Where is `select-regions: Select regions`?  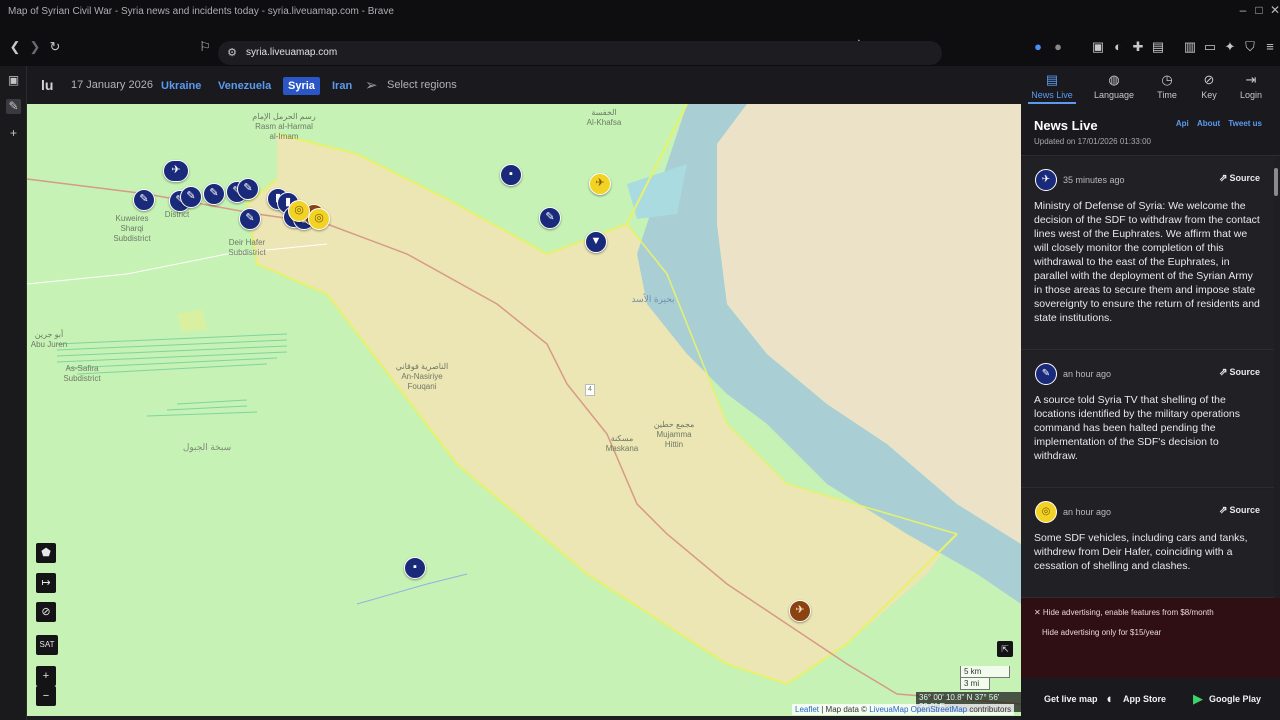 select-regions: Select regions is located at coordinates (422, 85).